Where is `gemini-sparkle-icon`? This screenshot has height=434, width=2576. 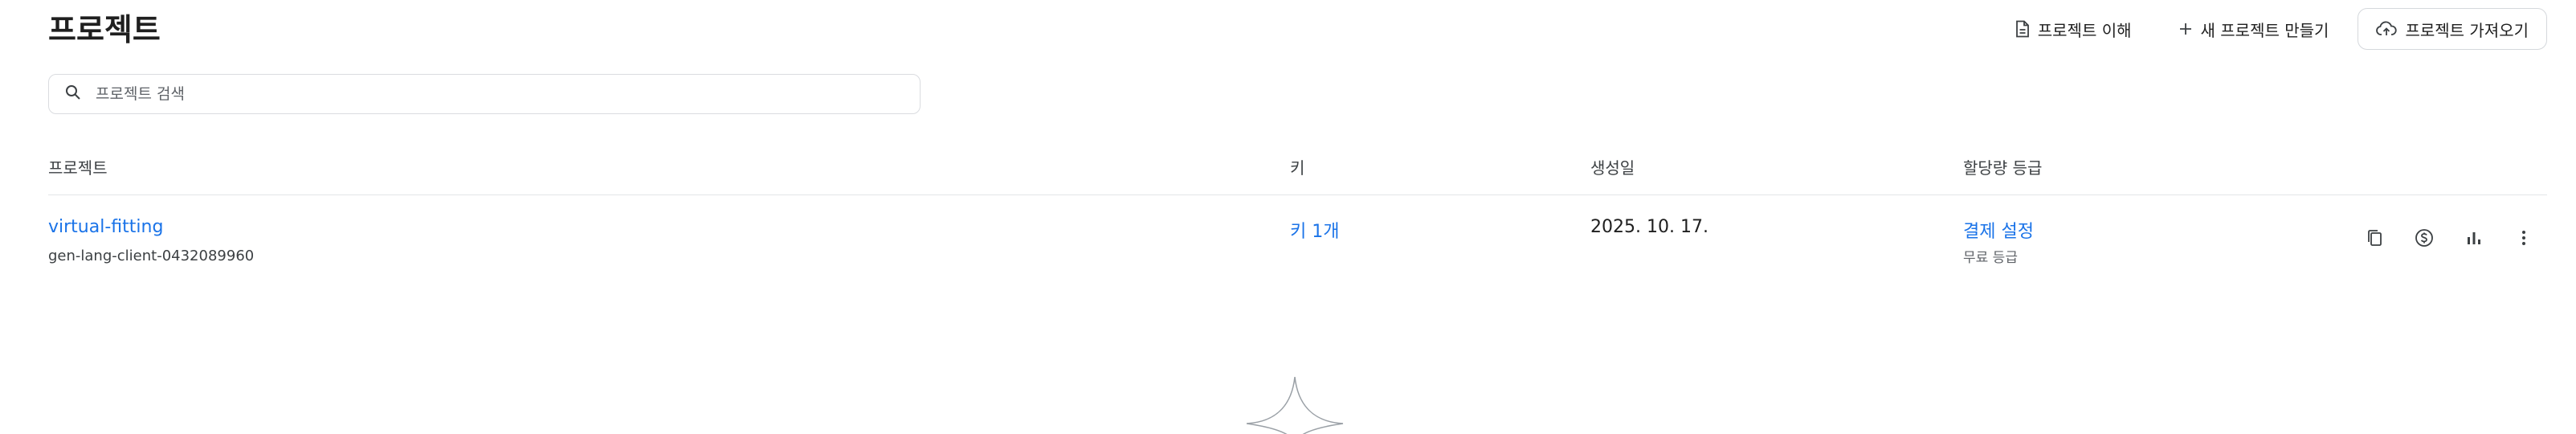
gemini-sparkle-icon is located at coordinates (1295, 404).